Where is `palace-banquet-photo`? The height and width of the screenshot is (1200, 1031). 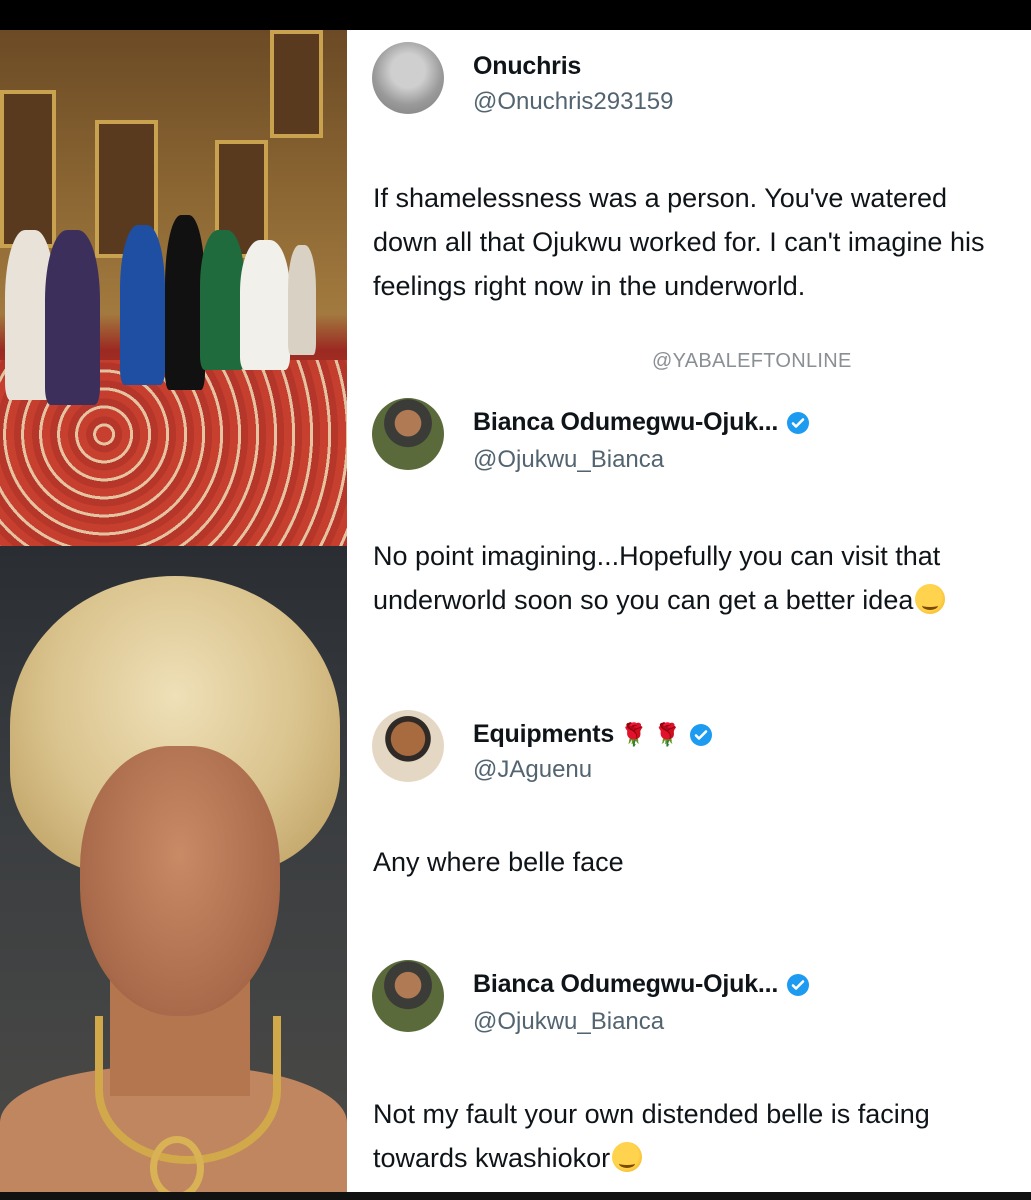
palace-banquet-photo is located at coordinates (173, 288).